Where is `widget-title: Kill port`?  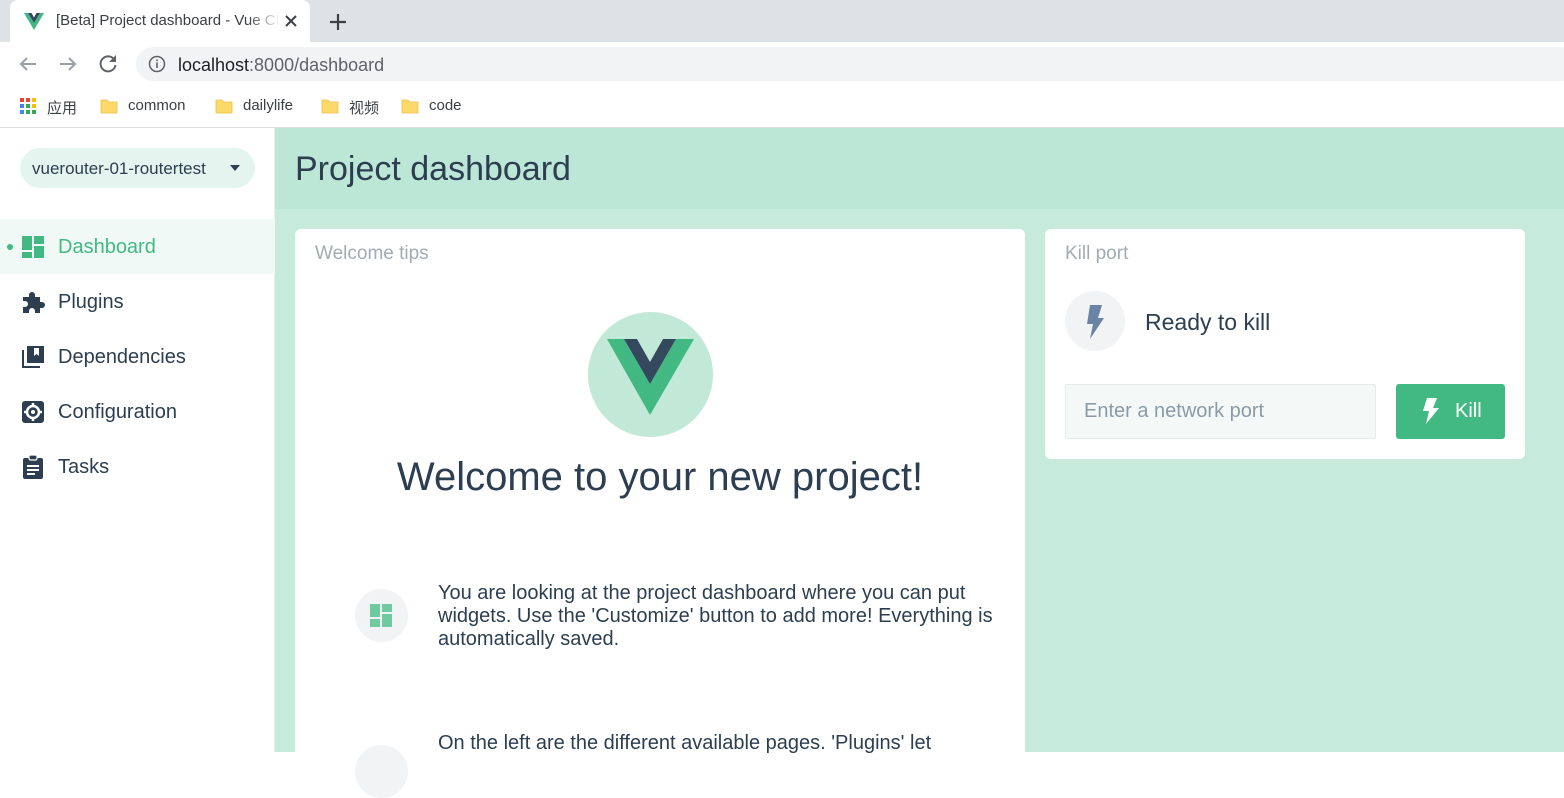 widget-title: Kill port is located at coordinates (1097, 253).